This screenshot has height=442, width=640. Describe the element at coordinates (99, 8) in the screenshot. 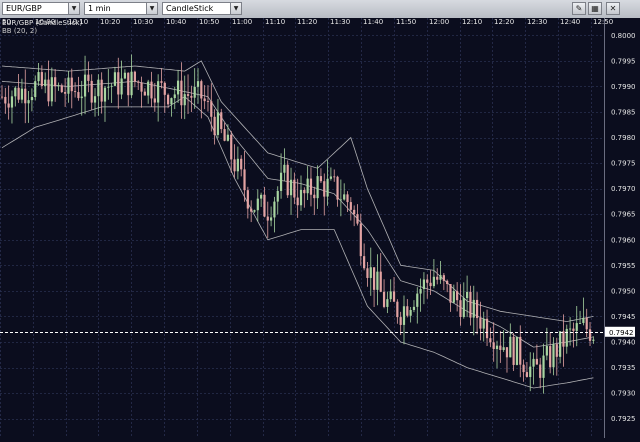

I see `timeframe-select-value: 1 min` at that location.